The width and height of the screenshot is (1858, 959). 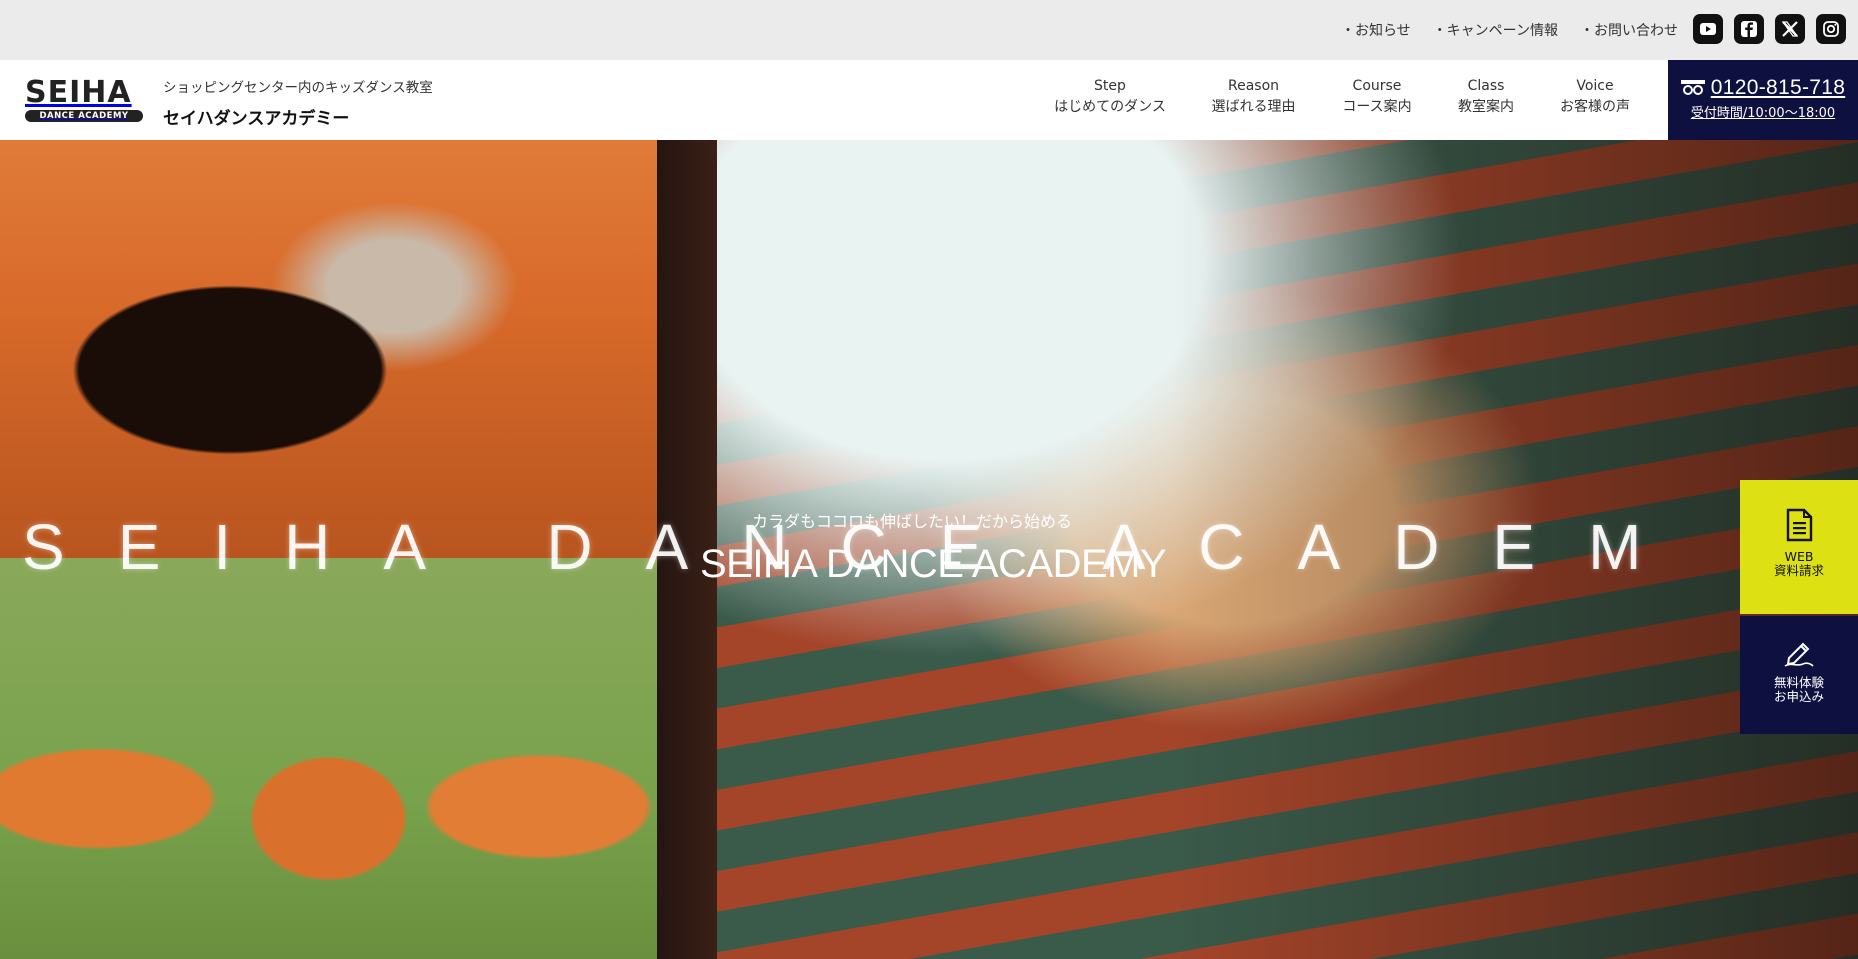 I want to click on nav-item-course: Course コース案内, so click(x=1377, y=97).